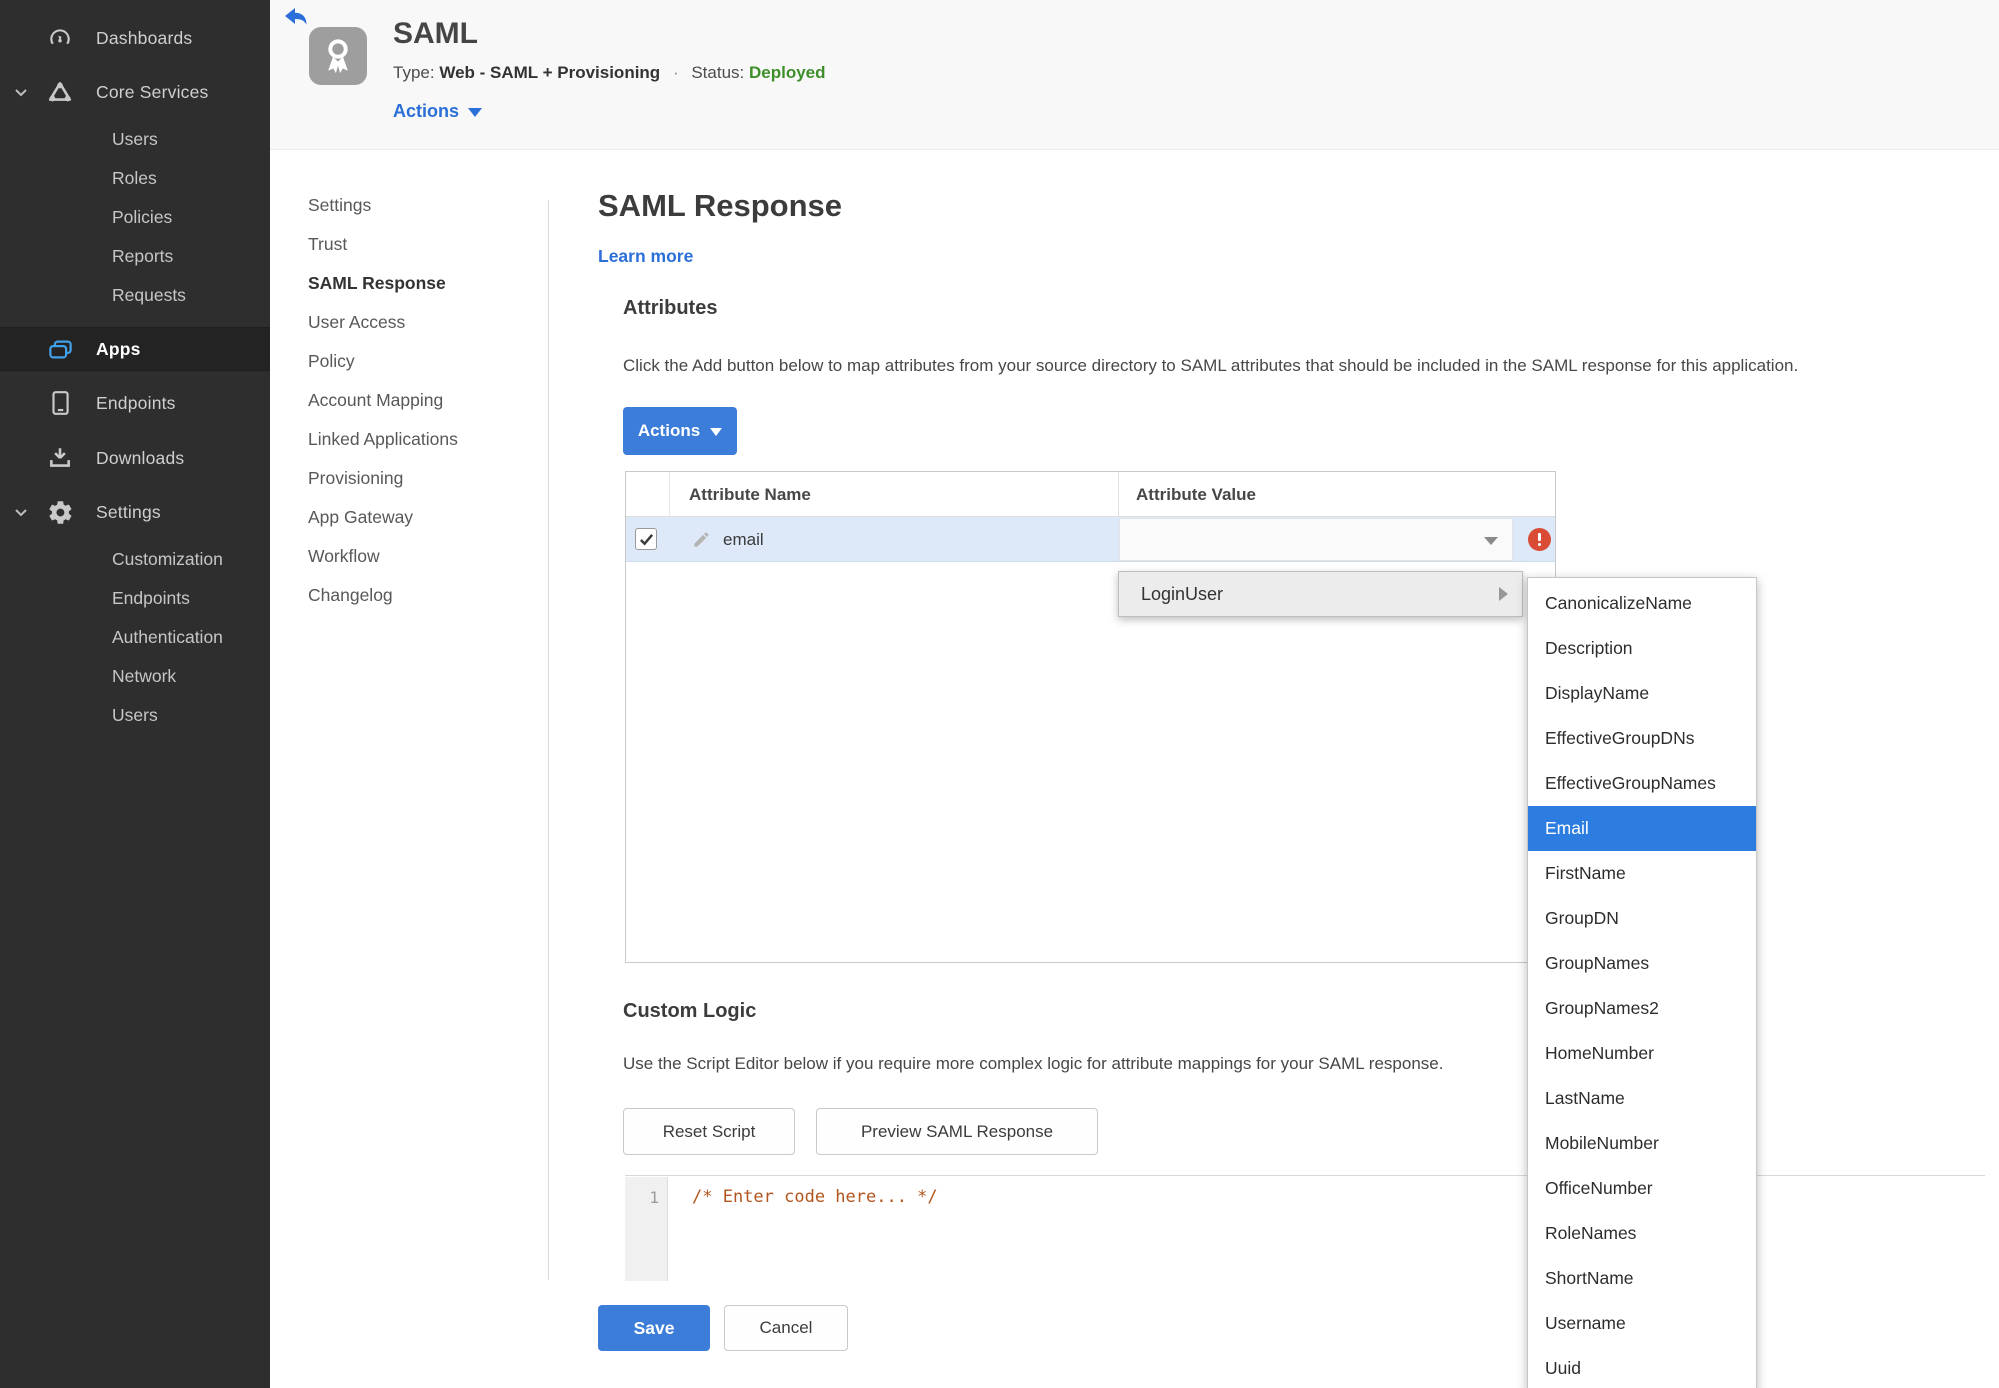 Image resolution: width=1999 pixels, height=1388 pixels. Describe the element at coordinates (152, 91) in the screenshot. I see `sidebar-item-label: Core Services` at that location.